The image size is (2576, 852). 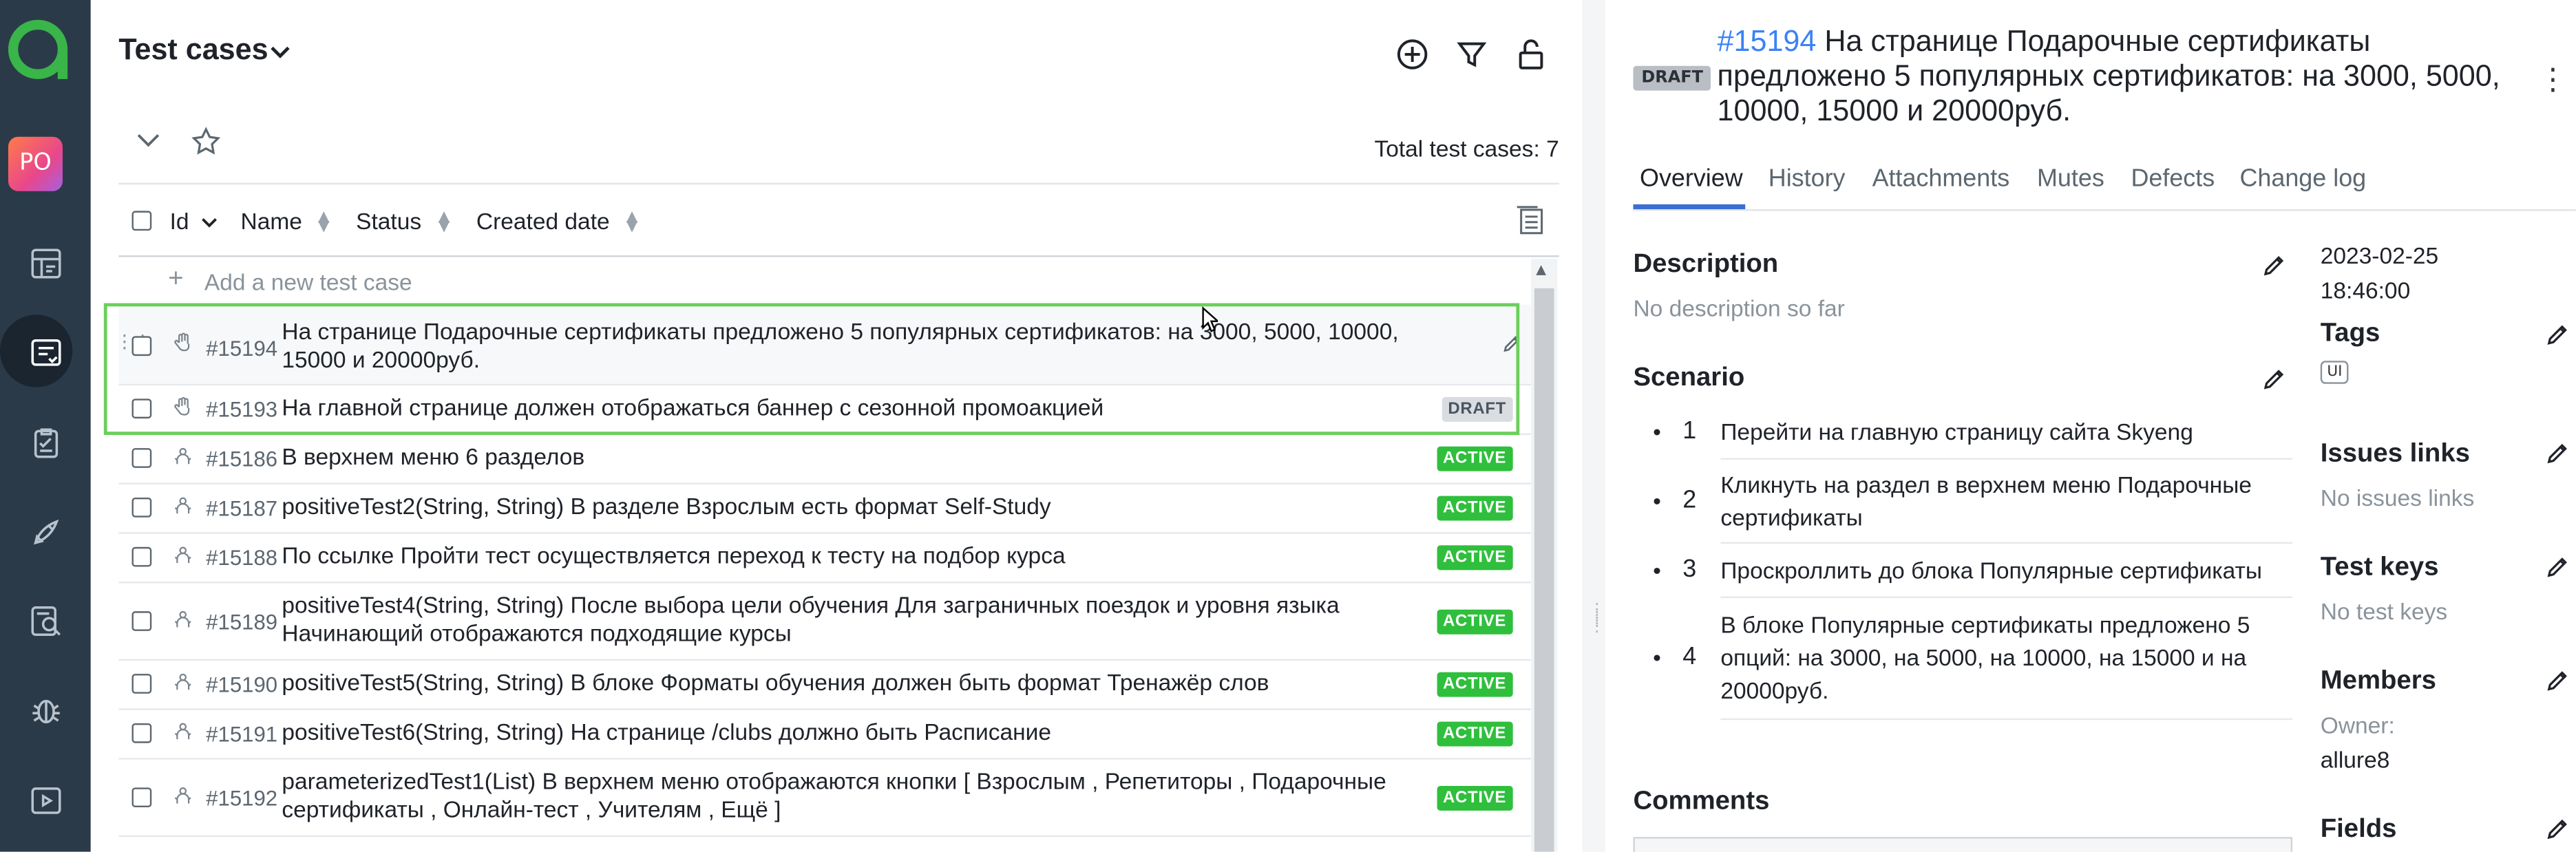 I want to click on fields-heading: Fields, so click(x=2358, y=830).